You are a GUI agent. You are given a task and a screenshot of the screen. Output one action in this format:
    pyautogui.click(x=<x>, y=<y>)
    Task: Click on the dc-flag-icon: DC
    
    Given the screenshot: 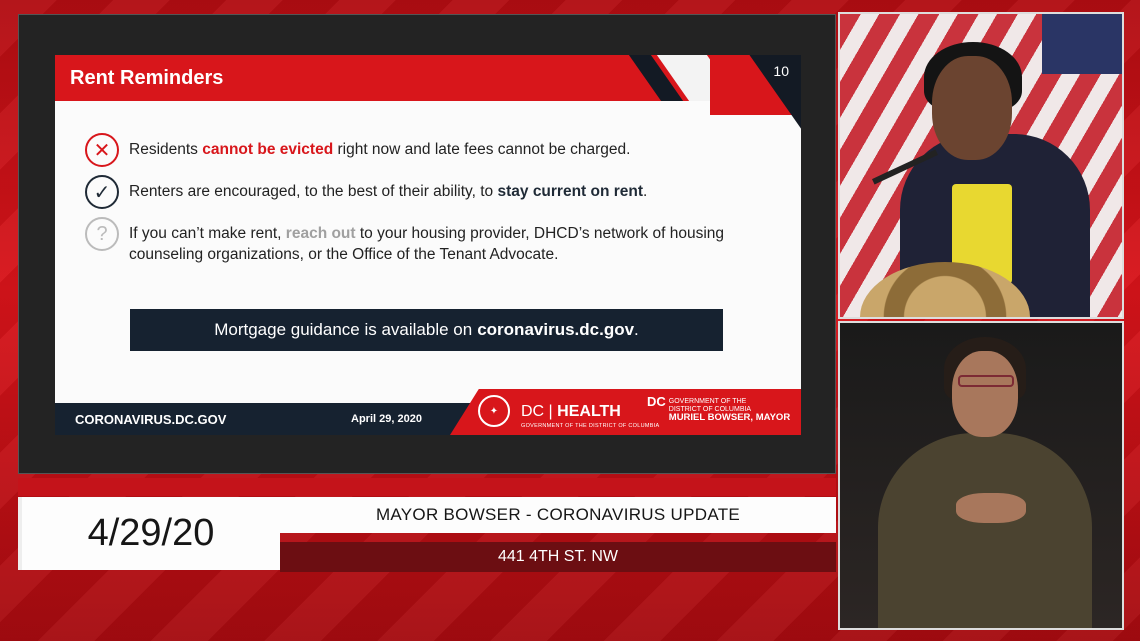 What is the action you would take?
    pyautogui.click(x=656, y=401)
    